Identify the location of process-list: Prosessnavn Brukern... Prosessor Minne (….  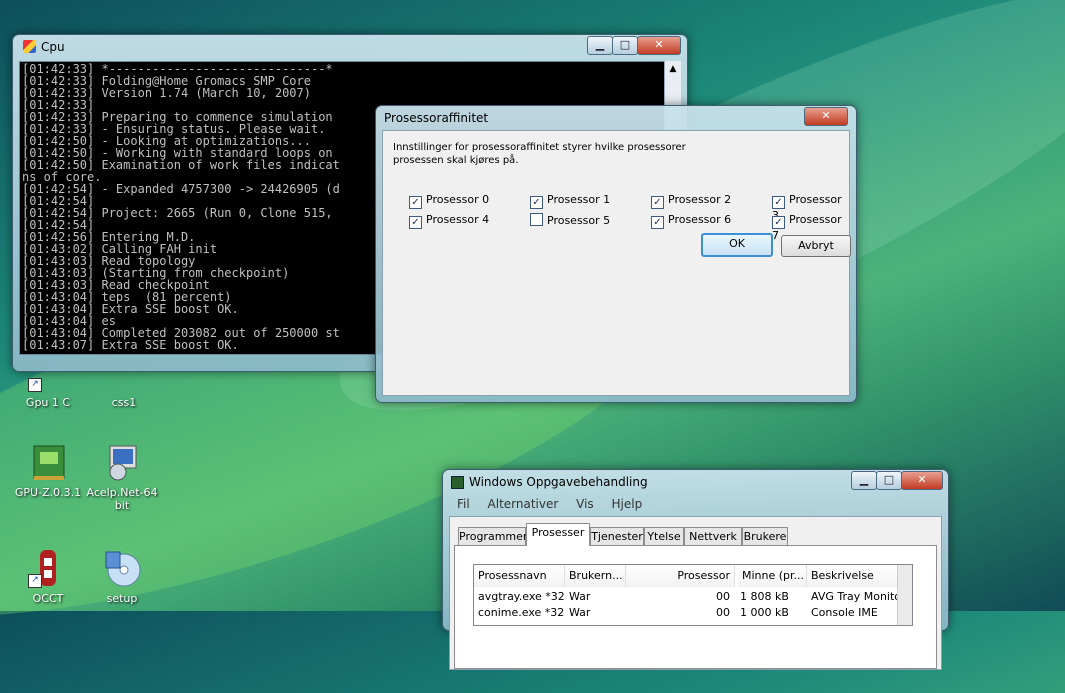
(693, 595).